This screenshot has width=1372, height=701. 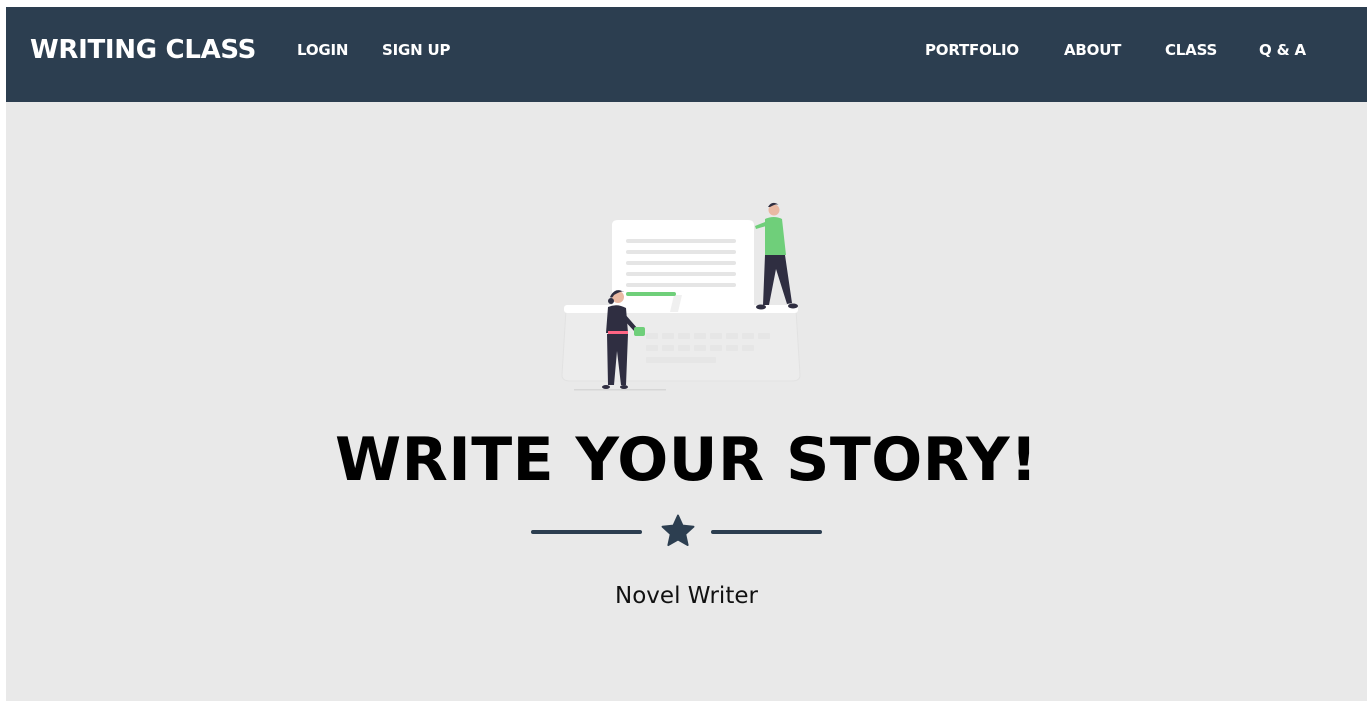 What do you see at coordinates (686, 596) in the screenshot?
I see `hero-subtitle: Novel Writer` at bounding box center [686, 596].